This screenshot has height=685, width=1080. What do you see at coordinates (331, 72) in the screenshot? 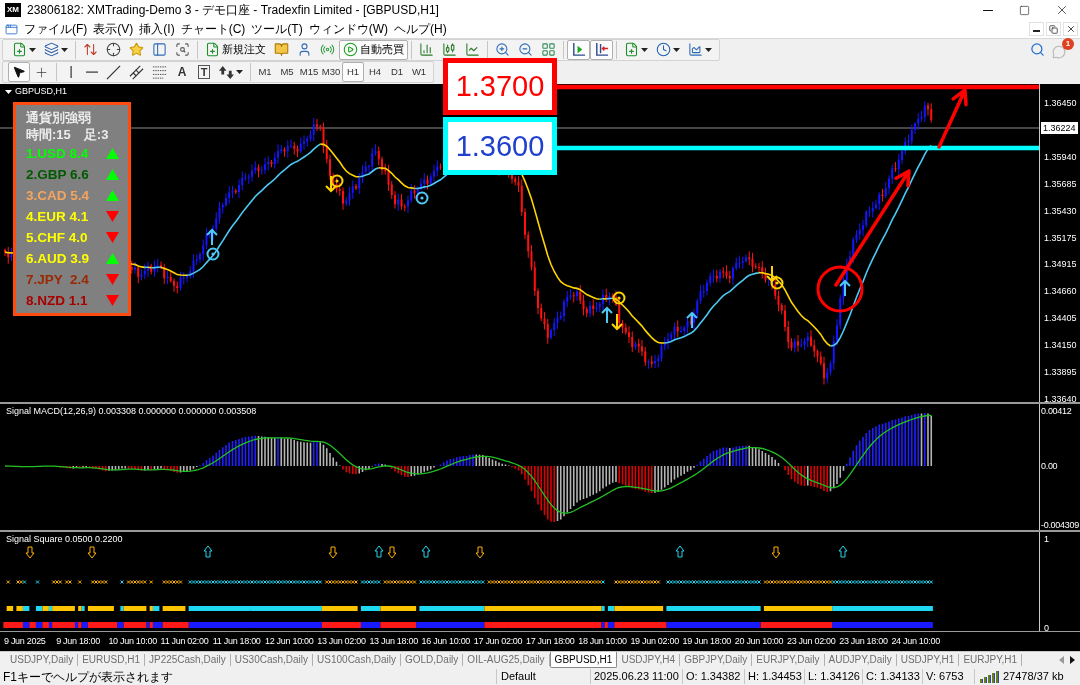
I see `timeframe-button: M30` at bounding box center [331, 72].